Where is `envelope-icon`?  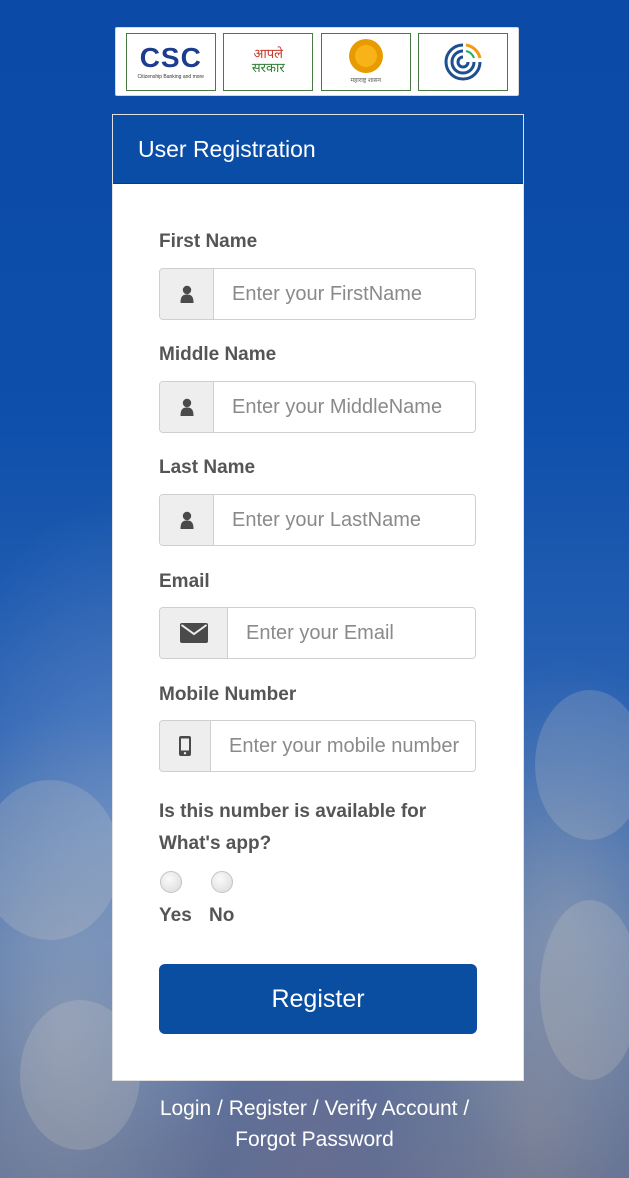
envelope-icon is located at coordinates (193, 633).